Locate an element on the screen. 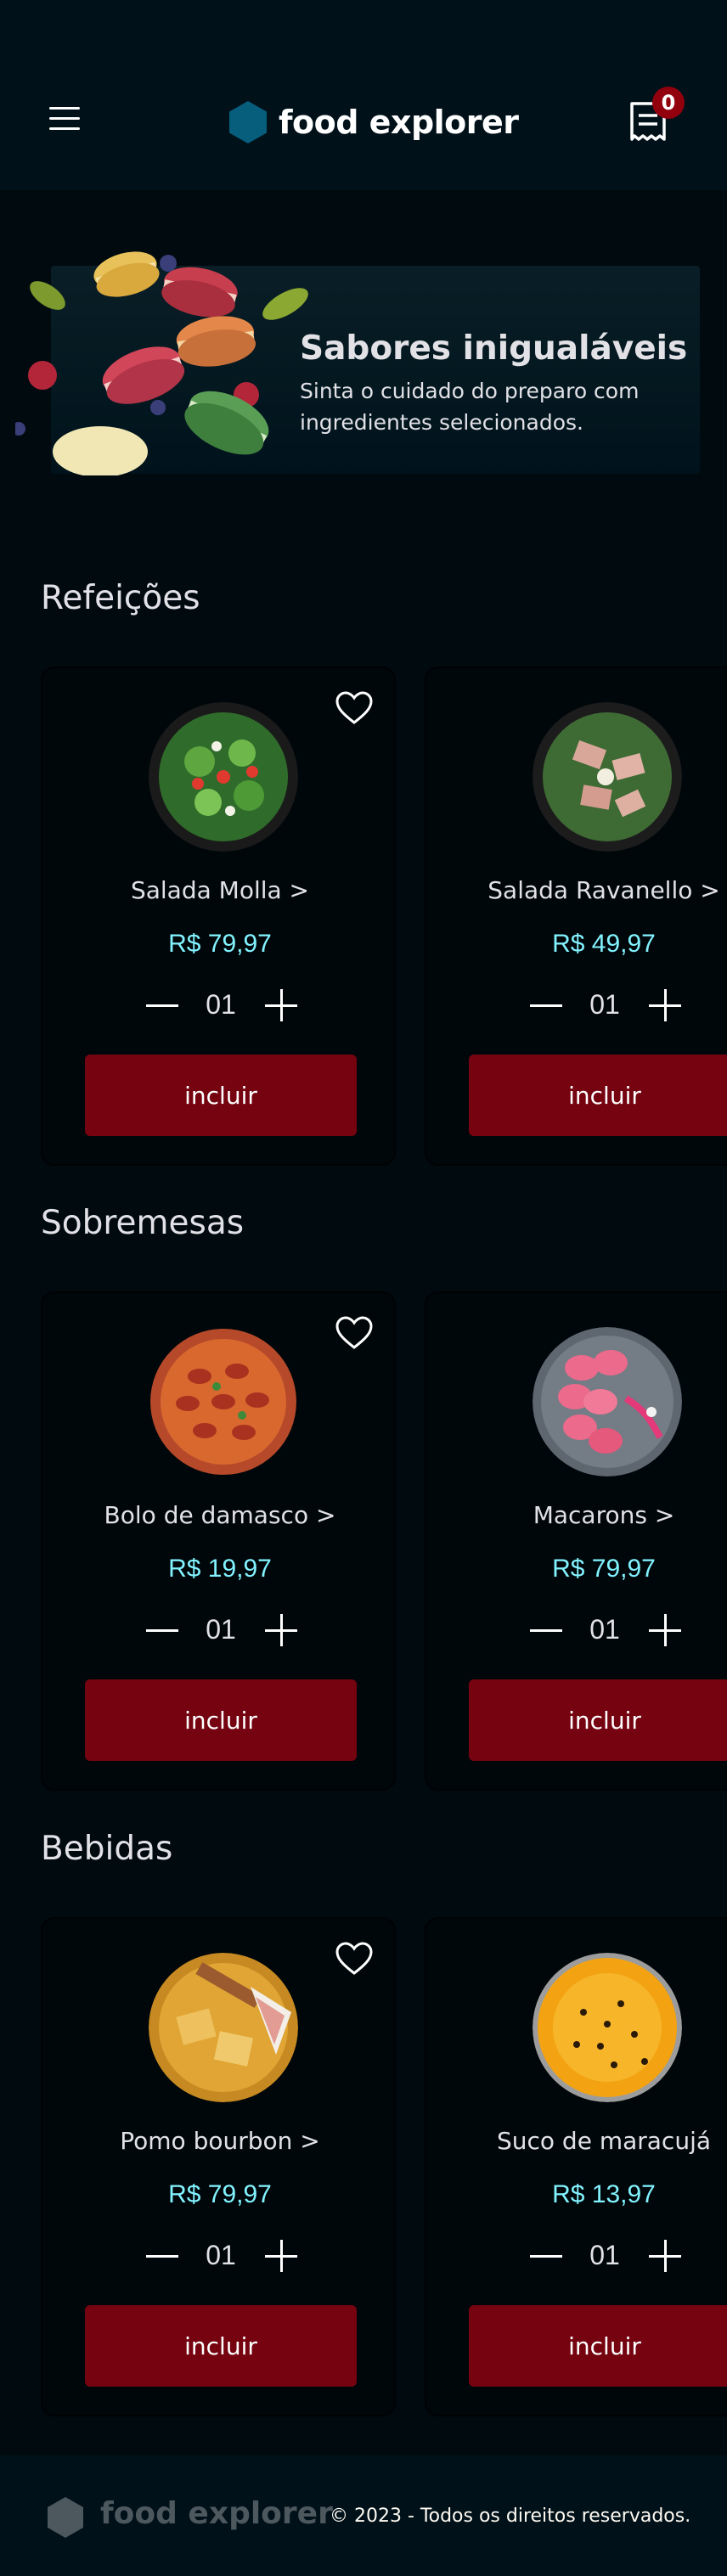 The image size is (727, 2576). section-title-drinks: Bebidas is located at coordinates (107, 1849).